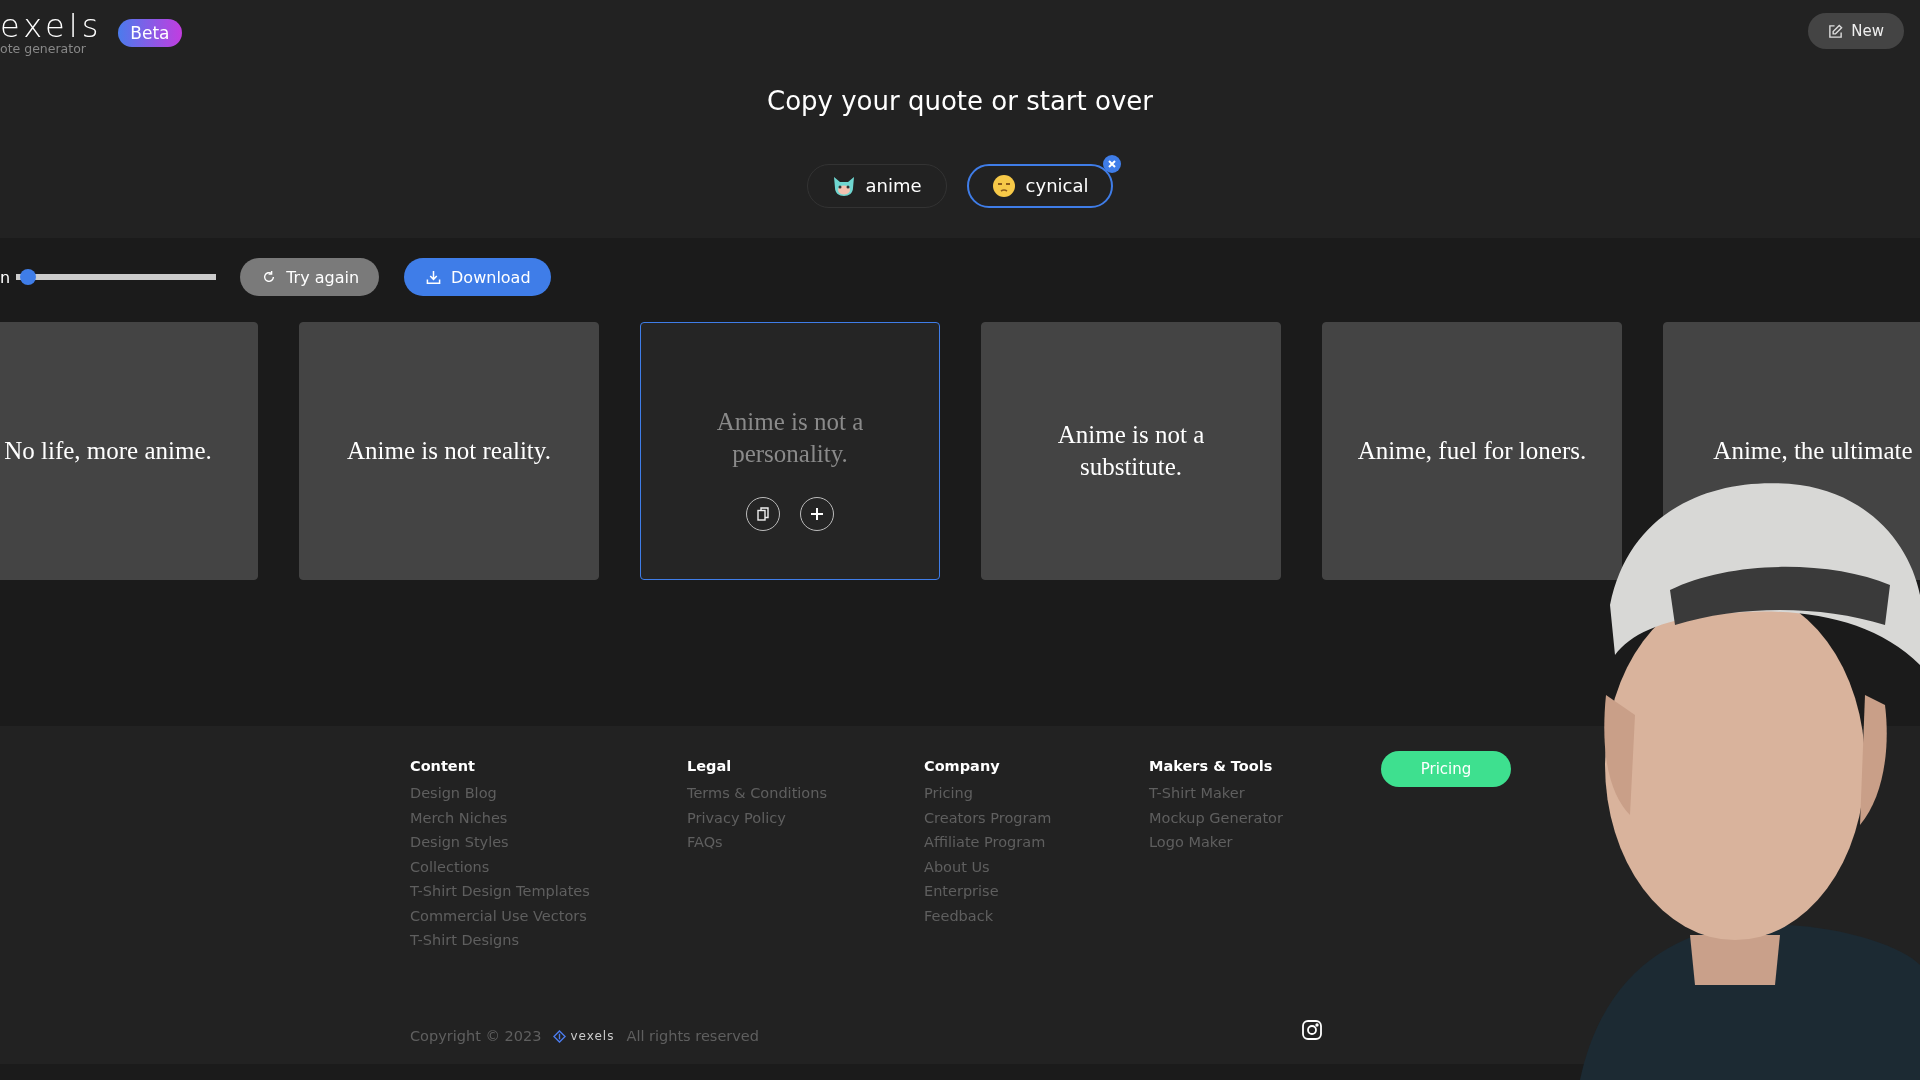 Image resolution: width=1920 pixels, height=1080 pixels. What do you see at coordinates (51, 26) in the screenshot?
I see `logo-text: exels` at bounding box center [51, 26].